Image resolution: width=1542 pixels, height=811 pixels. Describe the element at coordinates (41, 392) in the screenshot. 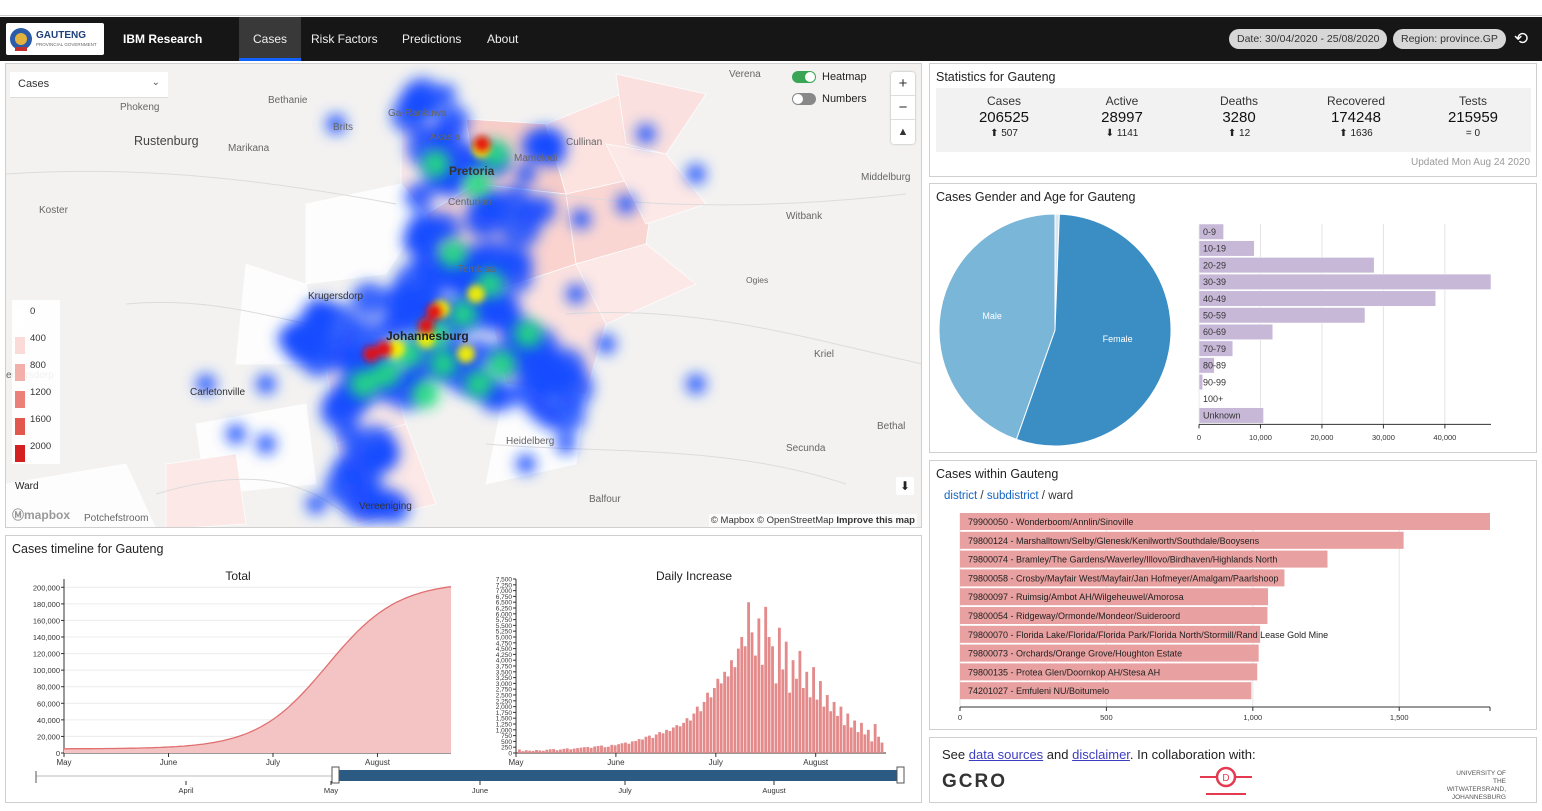

I see `legend-label: 1200` at that location.